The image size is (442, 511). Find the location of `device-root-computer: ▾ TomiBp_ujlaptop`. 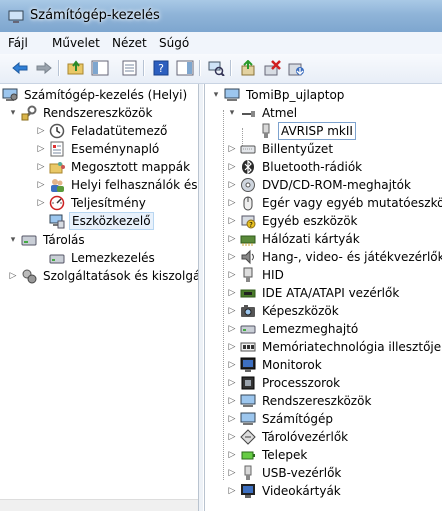

device-root-computer: ▾ TomiBp_ujlaptop is located at coordinates (278, 95).